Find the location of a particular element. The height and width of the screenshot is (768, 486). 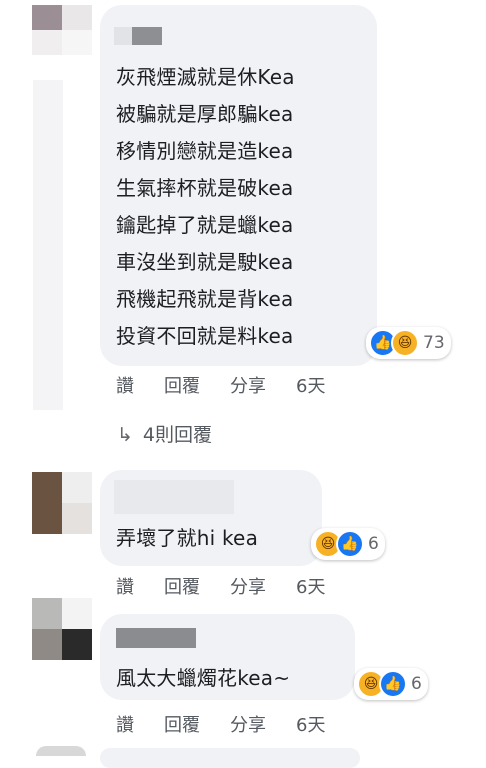

comment-line: 風太大蠟燭花kea~ is located at coordinates (203, 678).